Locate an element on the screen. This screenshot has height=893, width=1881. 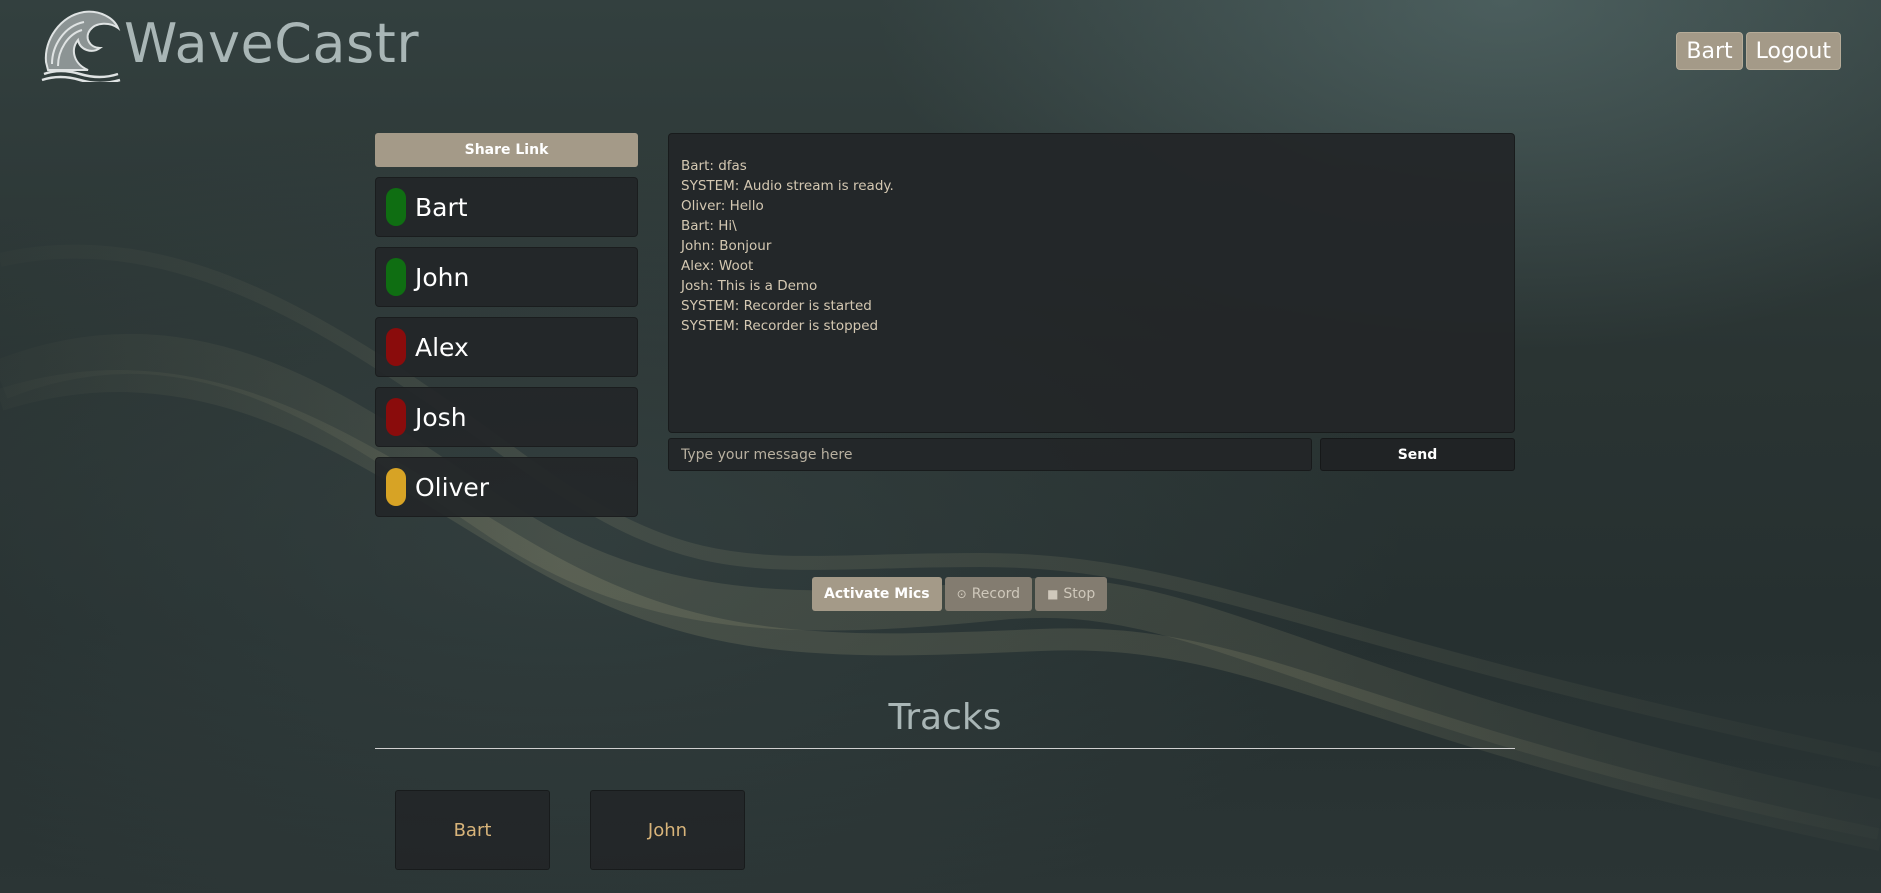
record-circle-icon: ⊙ is located at coordinates (961, 594).